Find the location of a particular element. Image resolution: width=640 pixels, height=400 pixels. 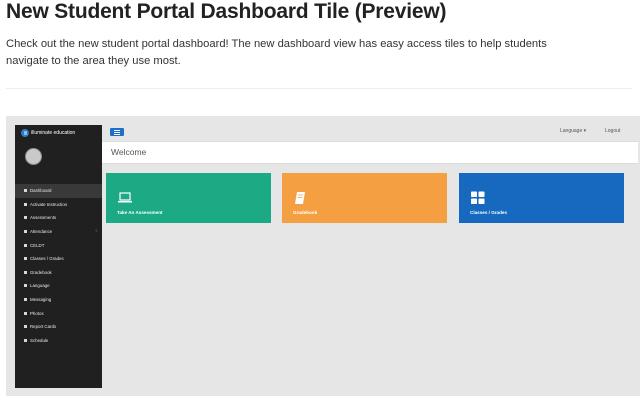

photo-icon is located at coordinates (25, 313).